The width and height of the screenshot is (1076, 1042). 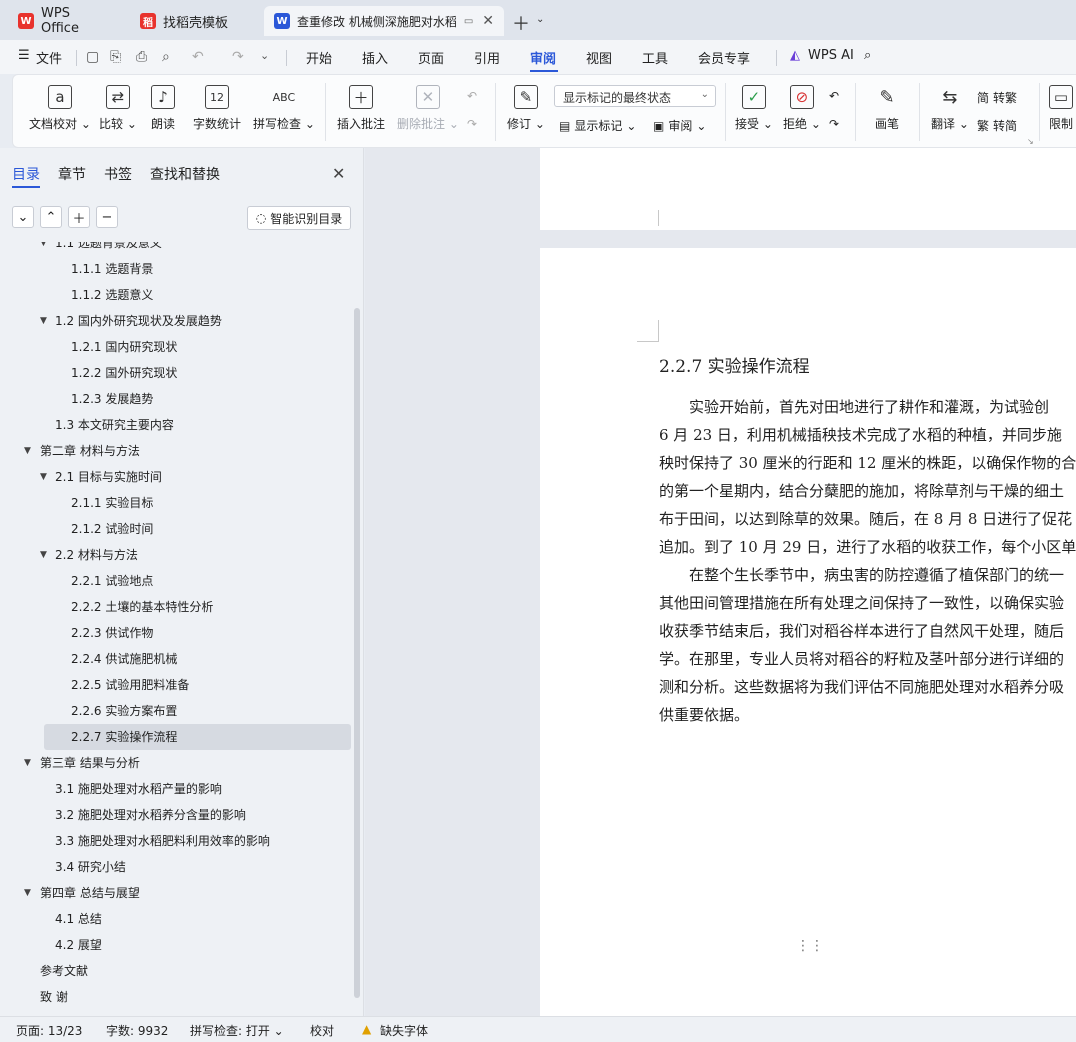 What do you see at coordinates (176, 269) in the screenshot?
I see `toc-item: 1.1.1 选题背景` at bounding box center [176, 269].